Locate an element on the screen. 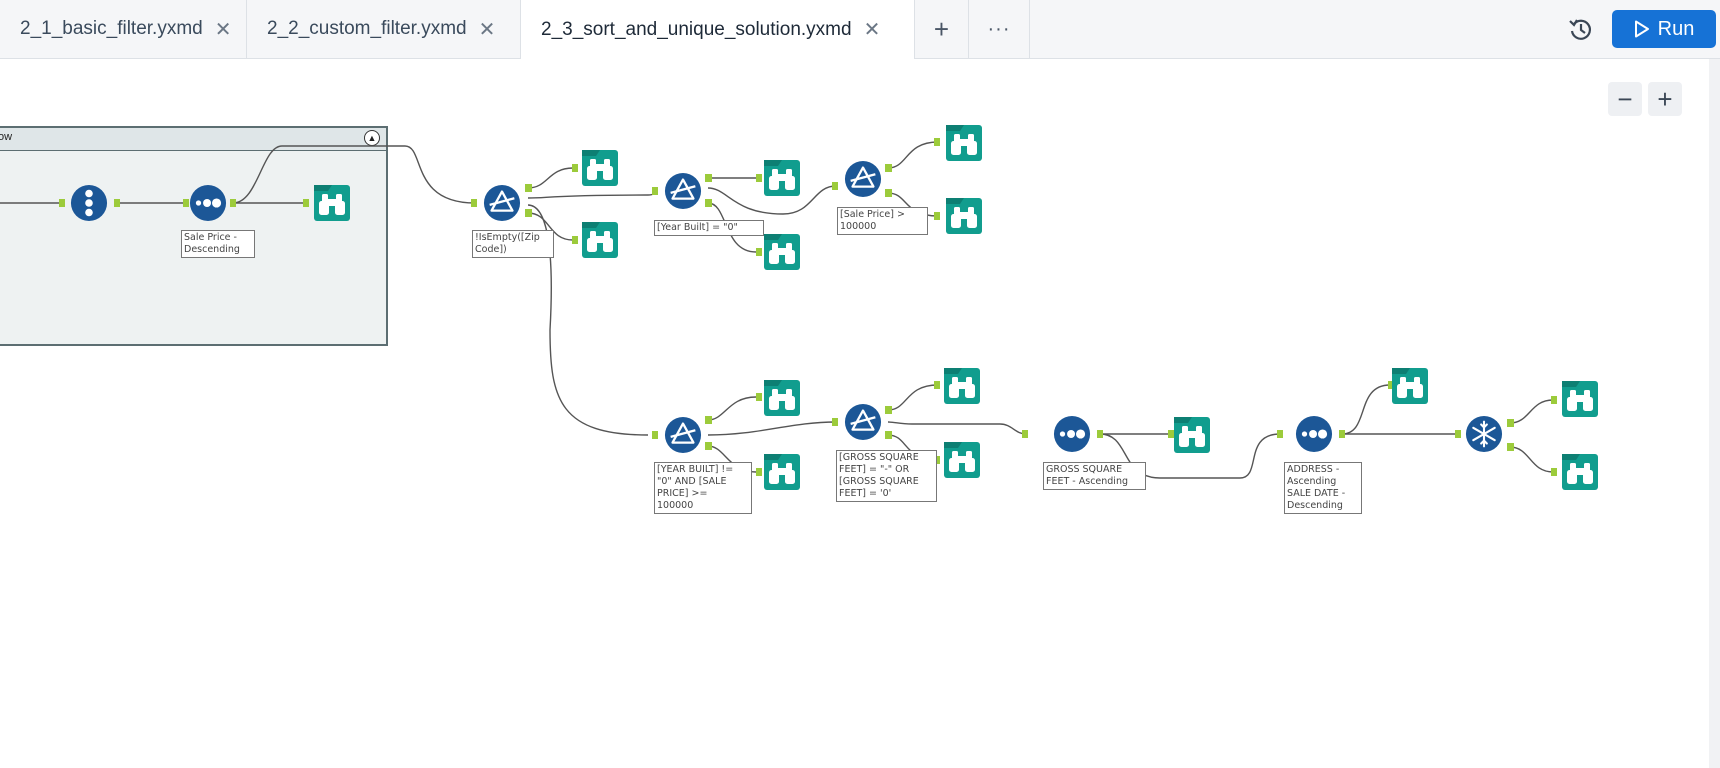 Image resolution: width=1720 pixels, height=768 pixels. annotation-filter-zip: !IsEmpty([Zip Code]) is located at coordinates (513, 244).